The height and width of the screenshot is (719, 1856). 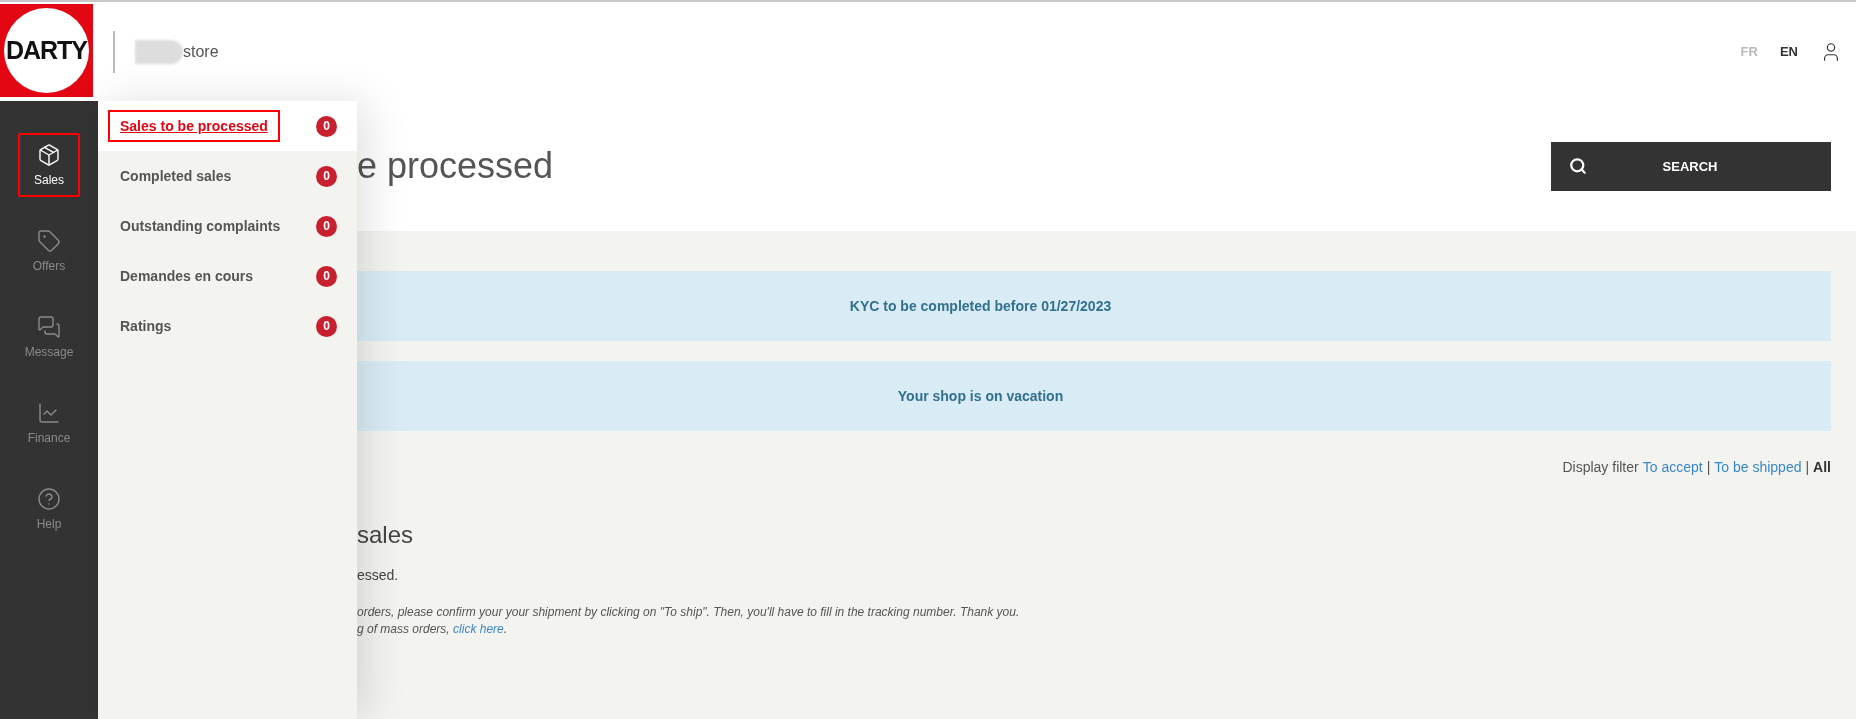 What do you see at coordinates (980, 306) in the screenshot?
I see `banner-text: KYC to be completed before 01/27/2023` at bounding box center [980, 306].